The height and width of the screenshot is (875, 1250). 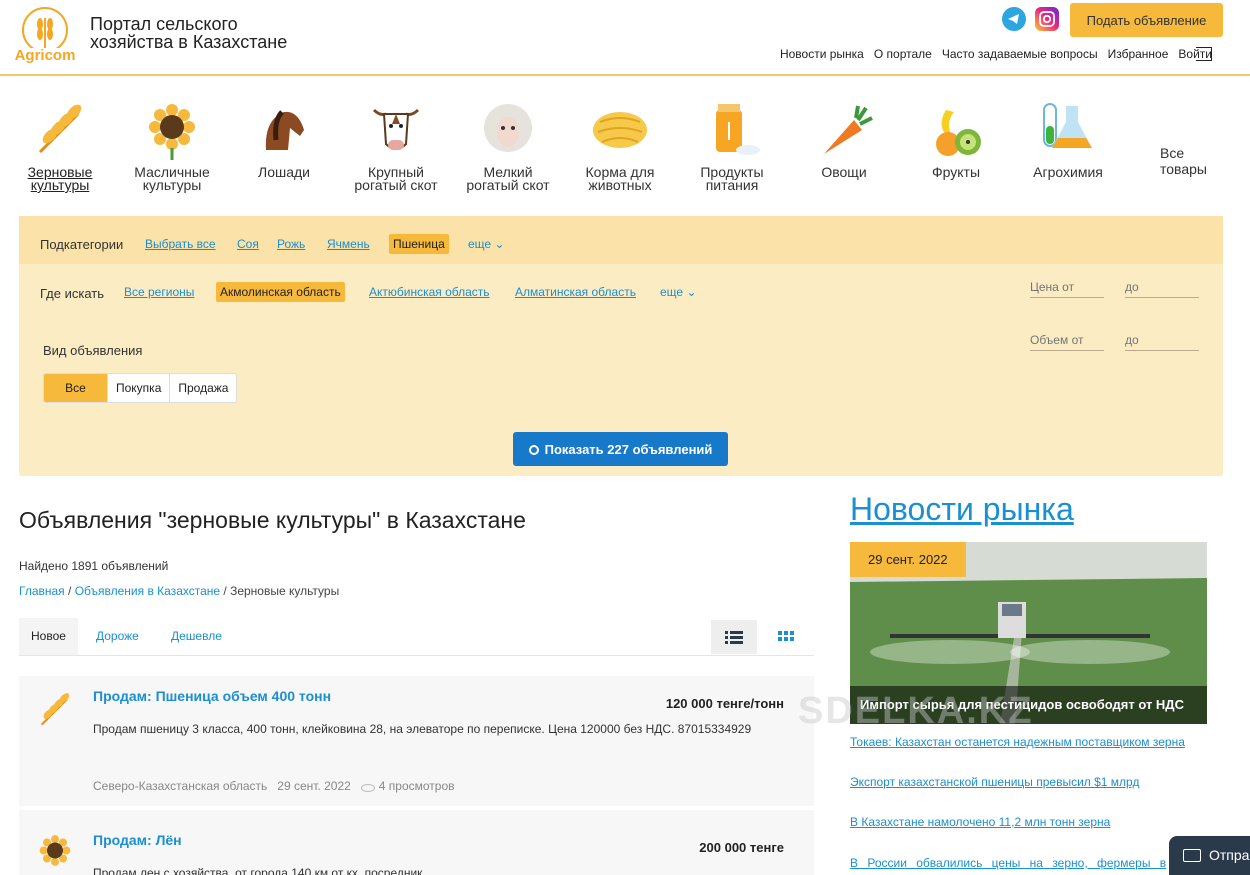 I want to click on region-akmola-selected: Акмолинская область, so click(x=280, y=292).